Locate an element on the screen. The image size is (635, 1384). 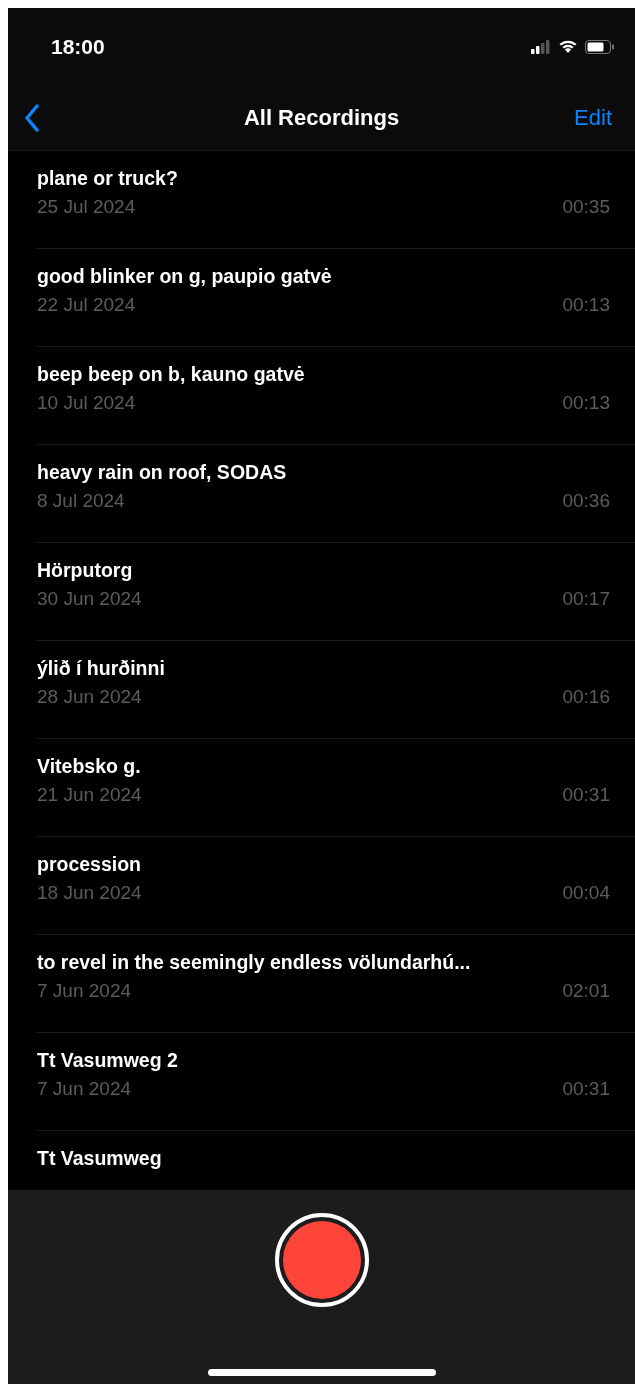
recording-title: procession is located at coordinates (89, 864).